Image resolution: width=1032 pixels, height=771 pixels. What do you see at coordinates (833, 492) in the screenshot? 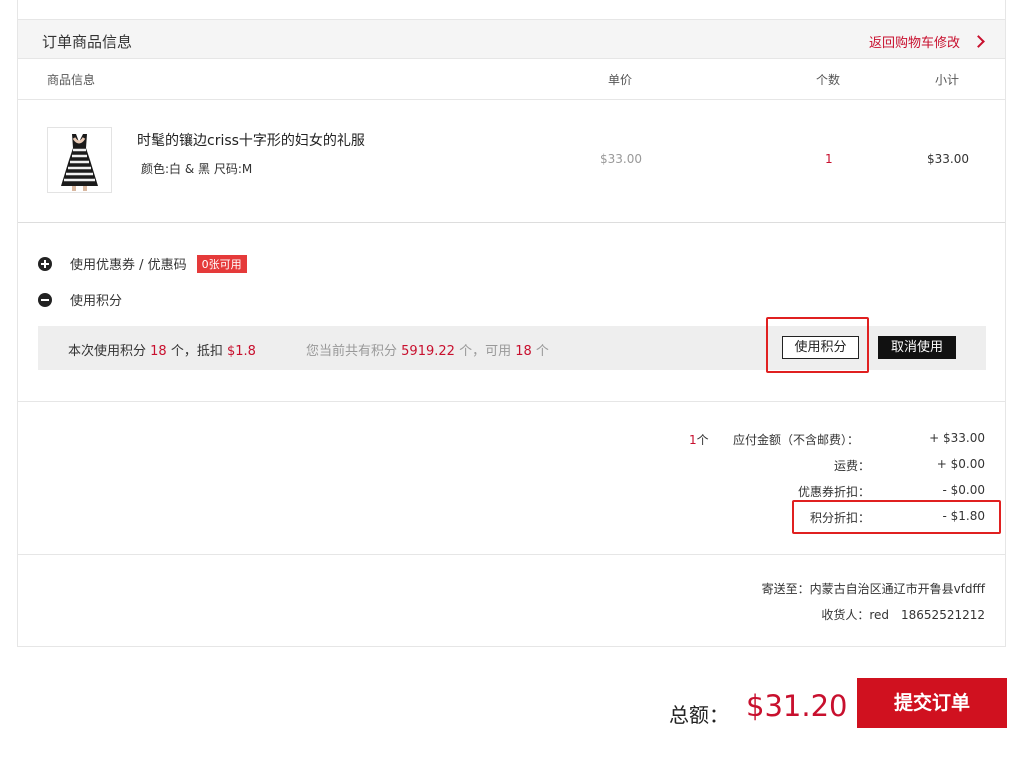
I see `coupon-discount-label: 优惠券折扣：` at bounding box center [833, 492].